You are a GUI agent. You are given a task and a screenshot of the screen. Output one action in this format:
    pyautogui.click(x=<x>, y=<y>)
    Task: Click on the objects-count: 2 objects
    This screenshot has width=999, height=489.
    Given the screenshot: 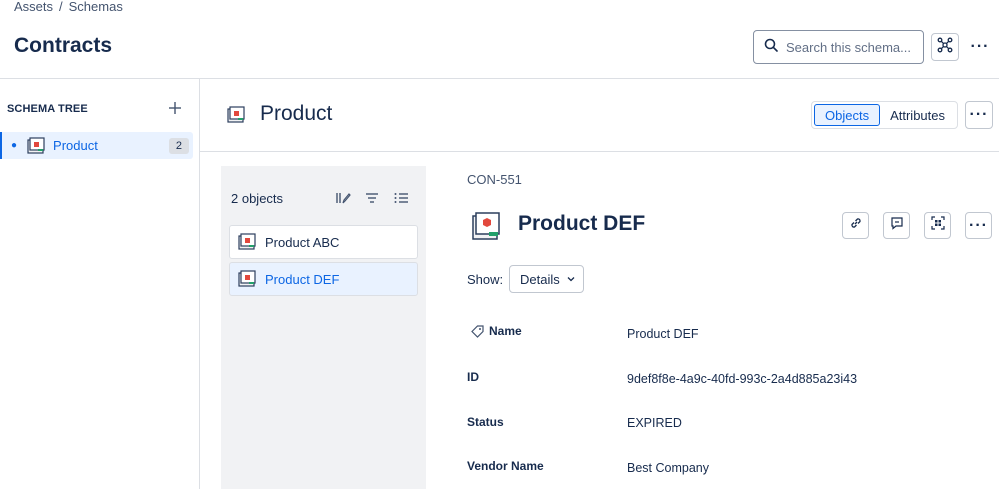 What is the action you would take?
    pyautogui.click(x=257, y=198)
    